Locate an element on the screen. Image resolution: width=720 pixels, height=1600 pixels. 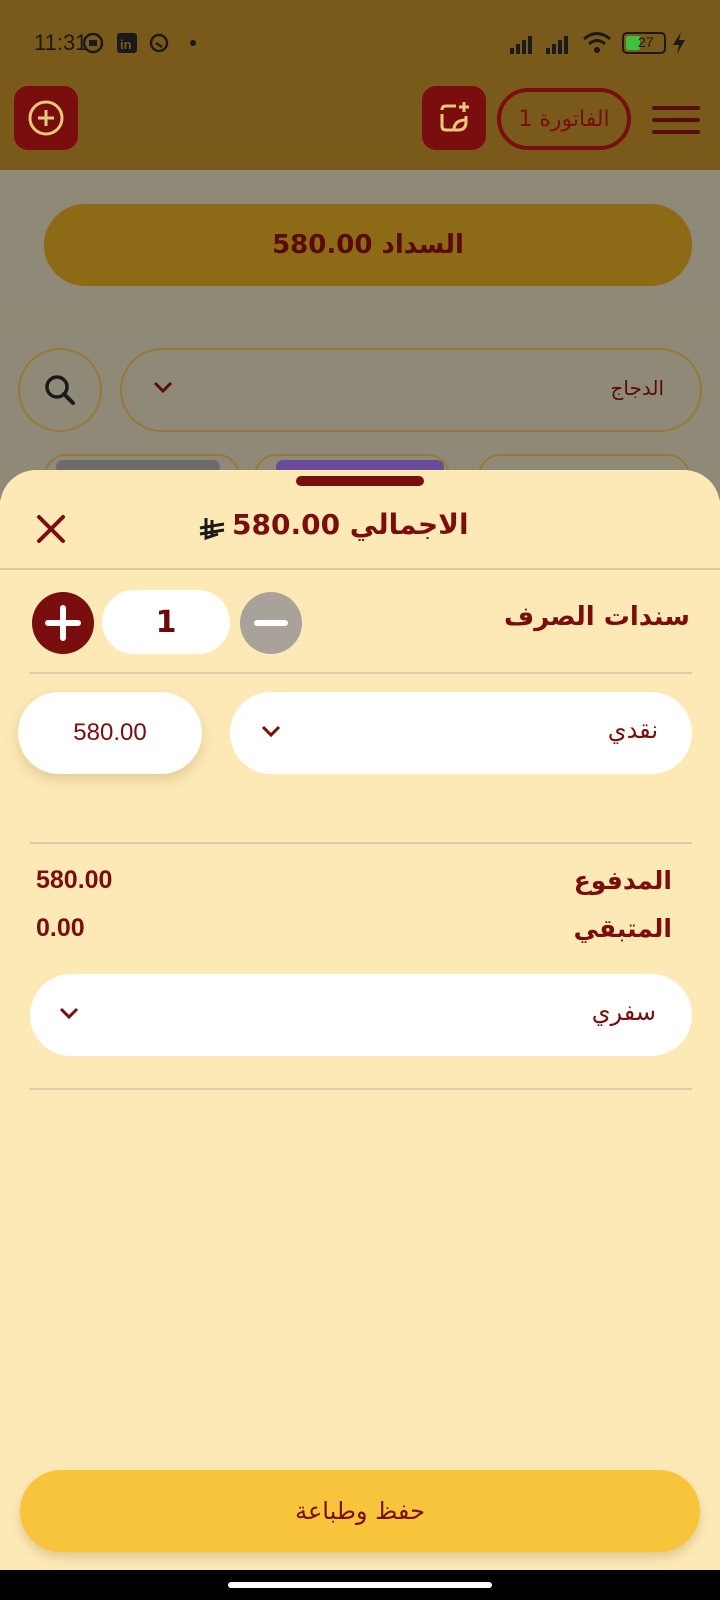
save-and-print-label: حفظ وطباعة is located at coordinates (360, 1511).